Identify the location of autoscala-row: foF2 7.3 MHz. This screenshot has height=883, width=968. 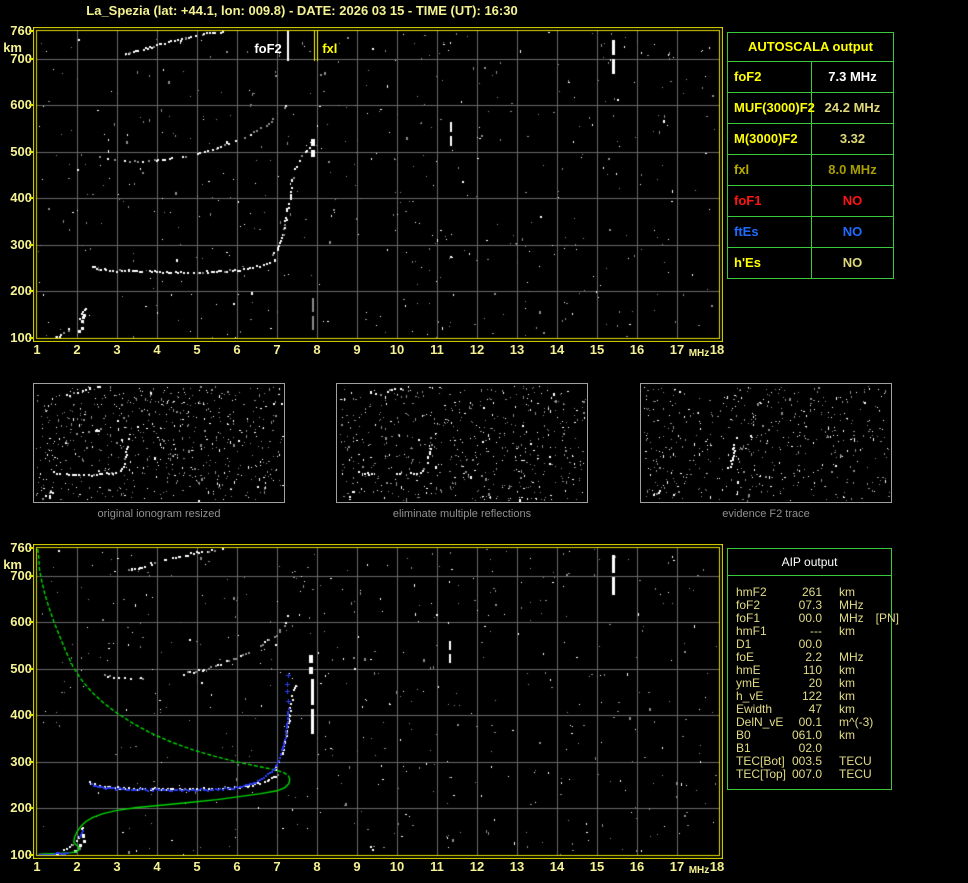
(810, 77).